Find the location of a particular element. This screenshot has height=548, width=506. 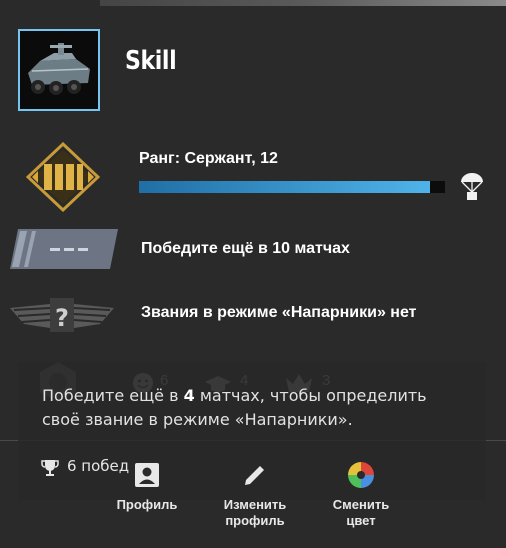

xp-progress-bar is located at coordinates (292, 187).